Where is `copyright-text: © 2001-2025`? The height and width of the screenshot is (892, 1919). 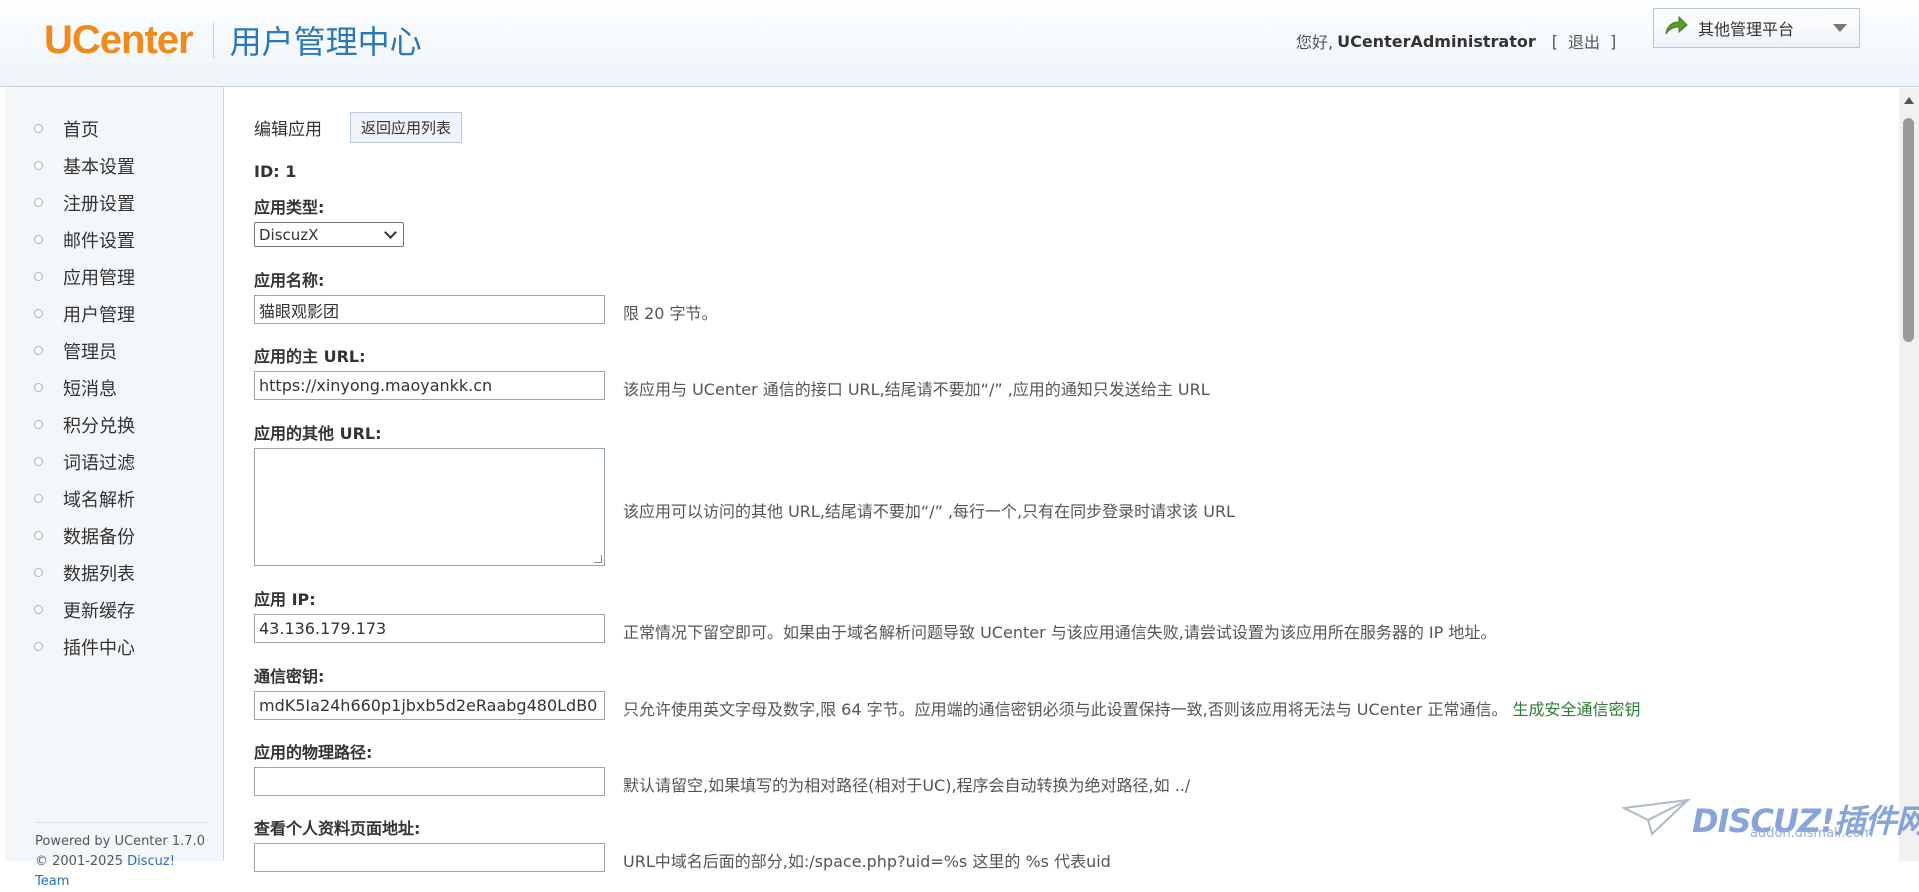
copyright-text: © 2001-2025 is located at coordinates (79, 861).